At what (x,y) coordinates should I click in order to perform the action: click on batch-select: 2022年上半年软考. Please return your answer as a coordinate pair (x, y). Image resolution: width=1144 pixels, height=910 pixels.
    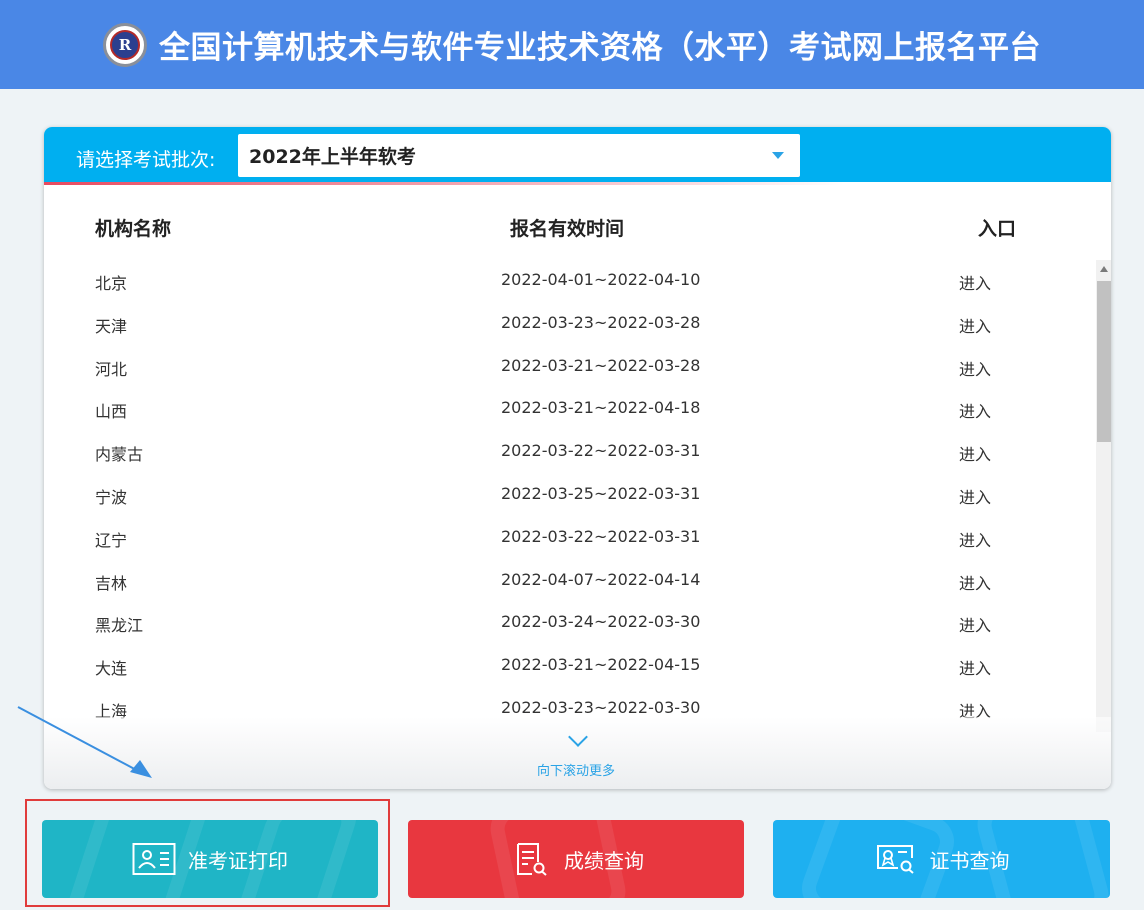
    Looking at the image, I should click on (519, 155).